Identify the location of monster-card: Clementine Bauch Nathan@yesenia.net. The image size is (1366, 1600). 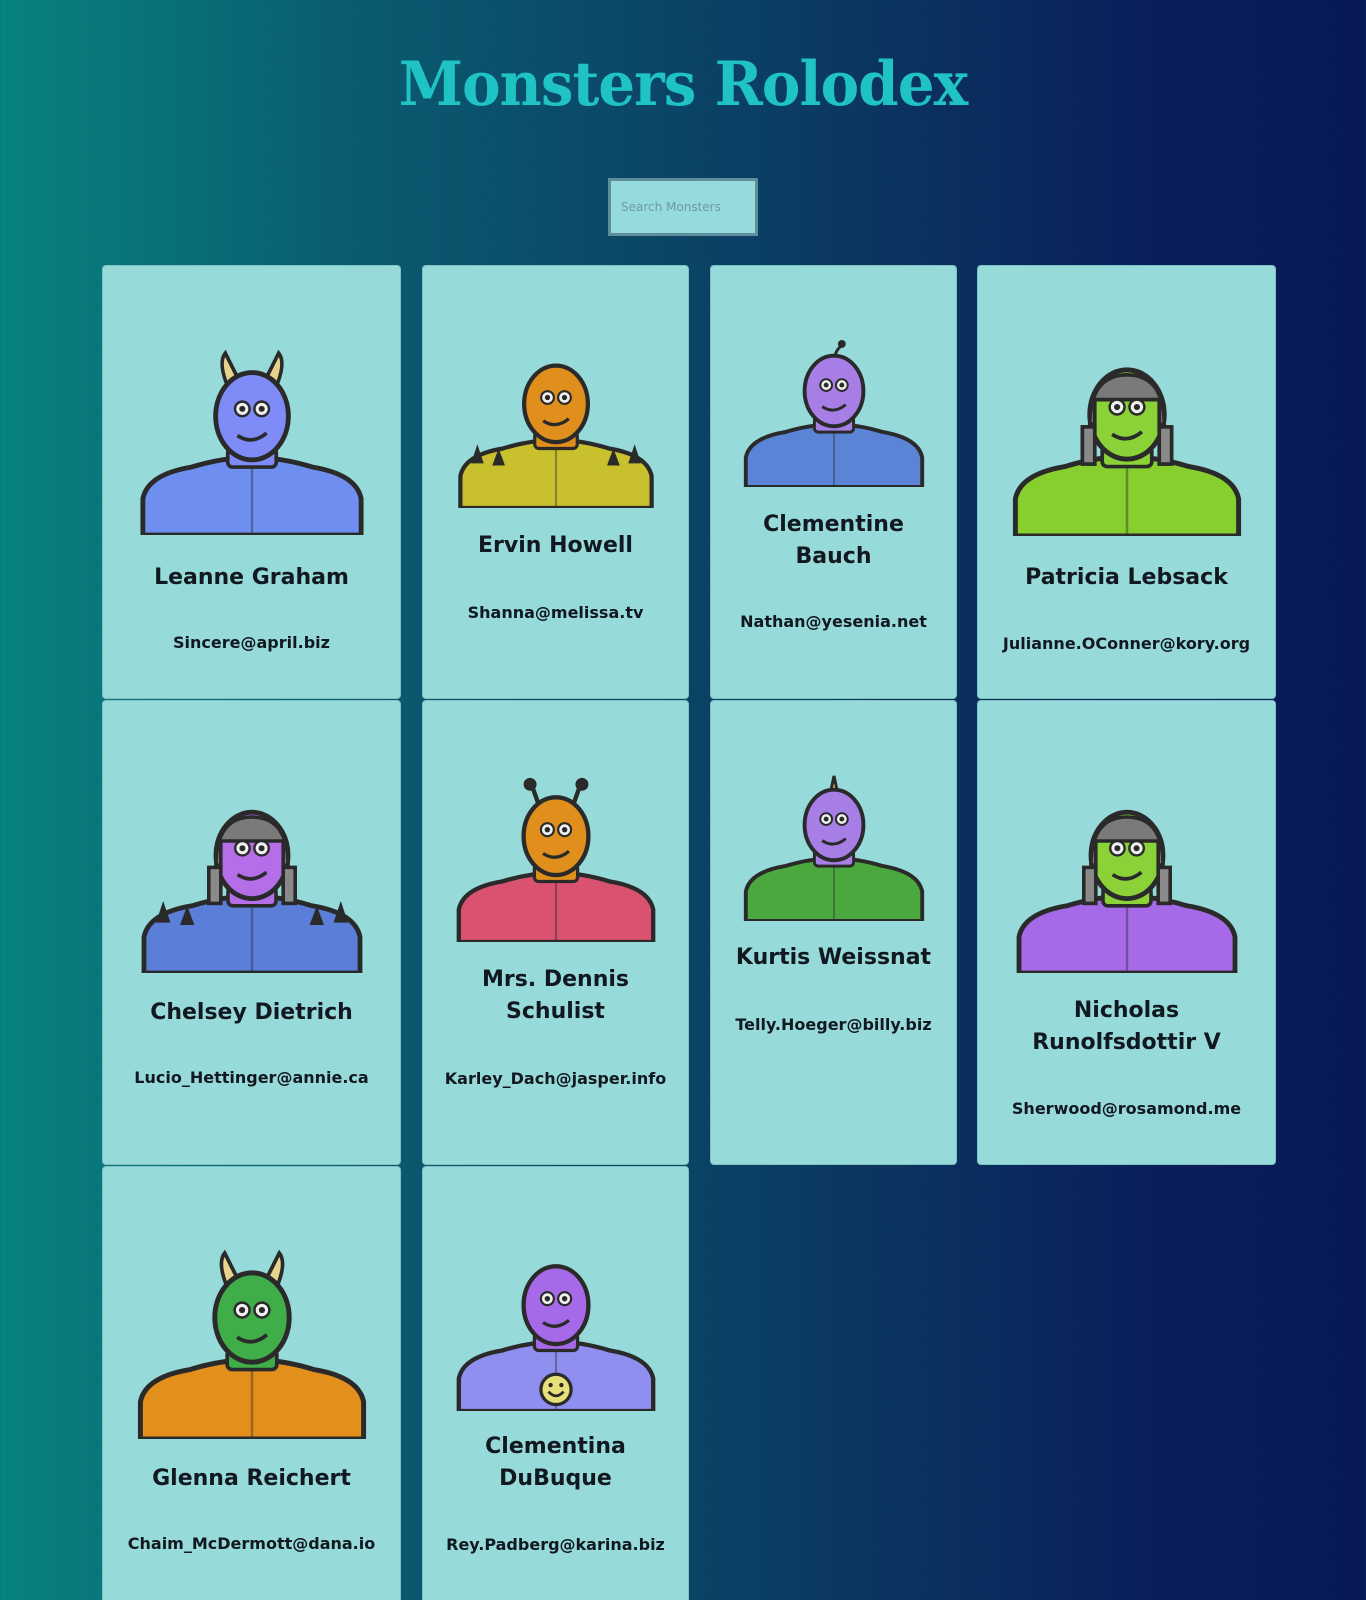
(833, 482).